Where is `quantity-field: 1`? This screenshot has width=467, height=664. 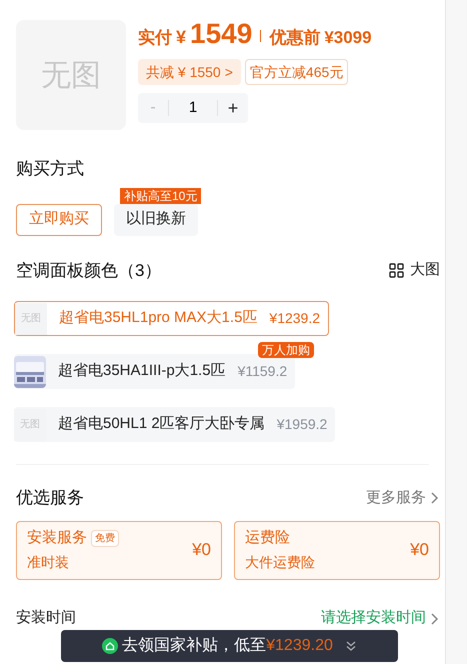
quantity-field: 1 is located at coordinates (193, 108).